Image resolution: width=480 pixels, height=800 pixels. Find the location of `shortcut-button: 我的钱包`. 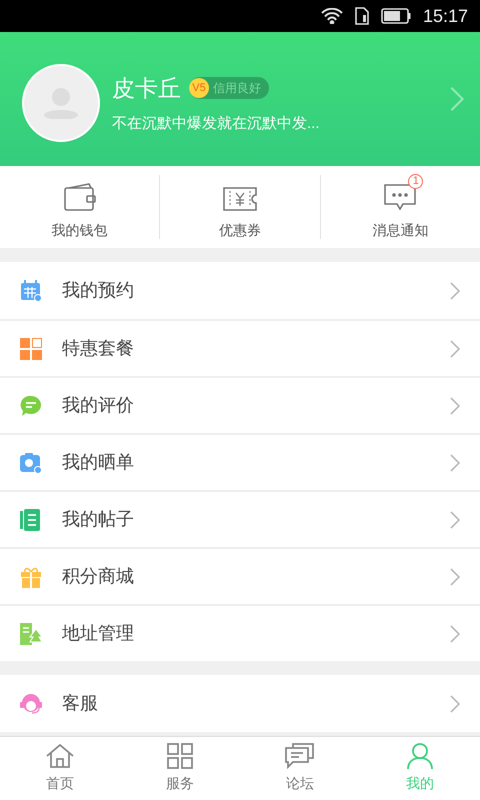

shortcut-button: 我的钱包 is located at coordinates (80, 207).